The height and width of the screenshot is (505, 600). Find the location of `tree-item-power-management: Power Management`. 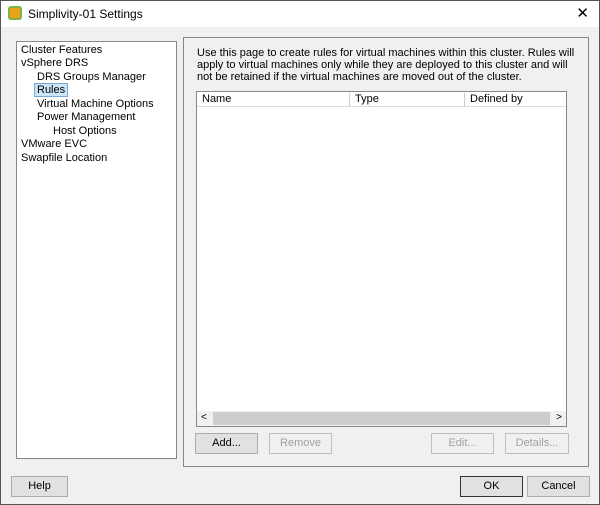

tree-item-power-management: Power Management is located at coordinates (86, 117).